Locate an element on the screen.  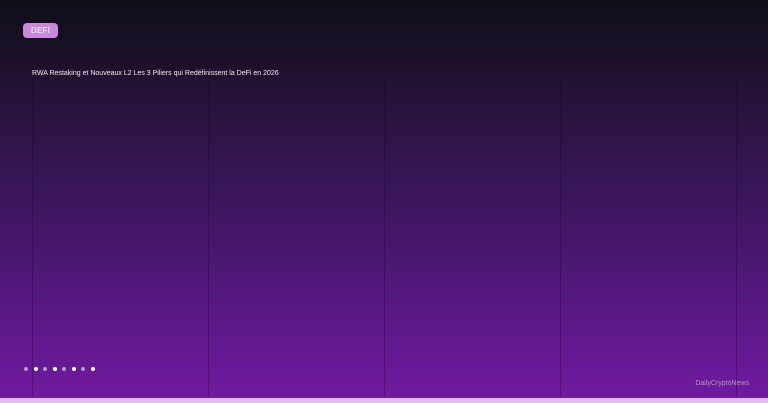
category-badge: DEFI is located at coordinates (41, 30).